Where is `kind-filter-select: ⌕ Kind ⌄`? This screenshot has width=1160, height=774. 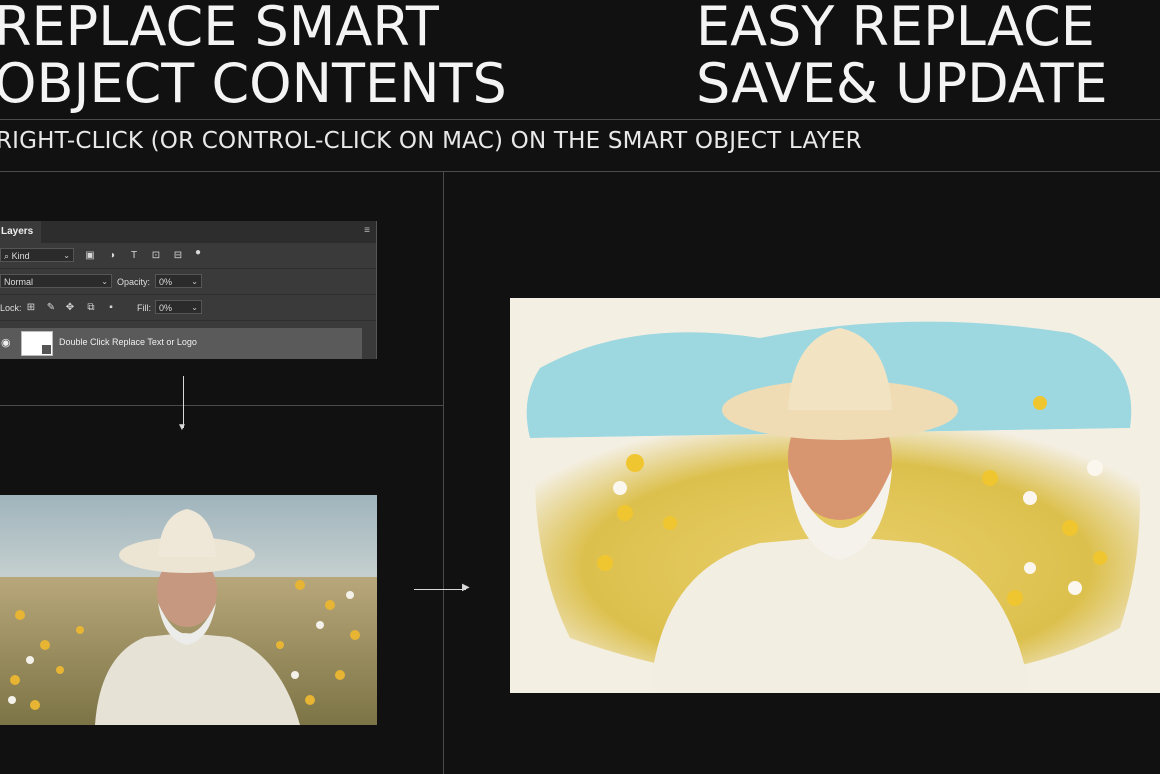 kind-filter-select: ⌕ Kind ⌄ is located at coordinates (37, 255).